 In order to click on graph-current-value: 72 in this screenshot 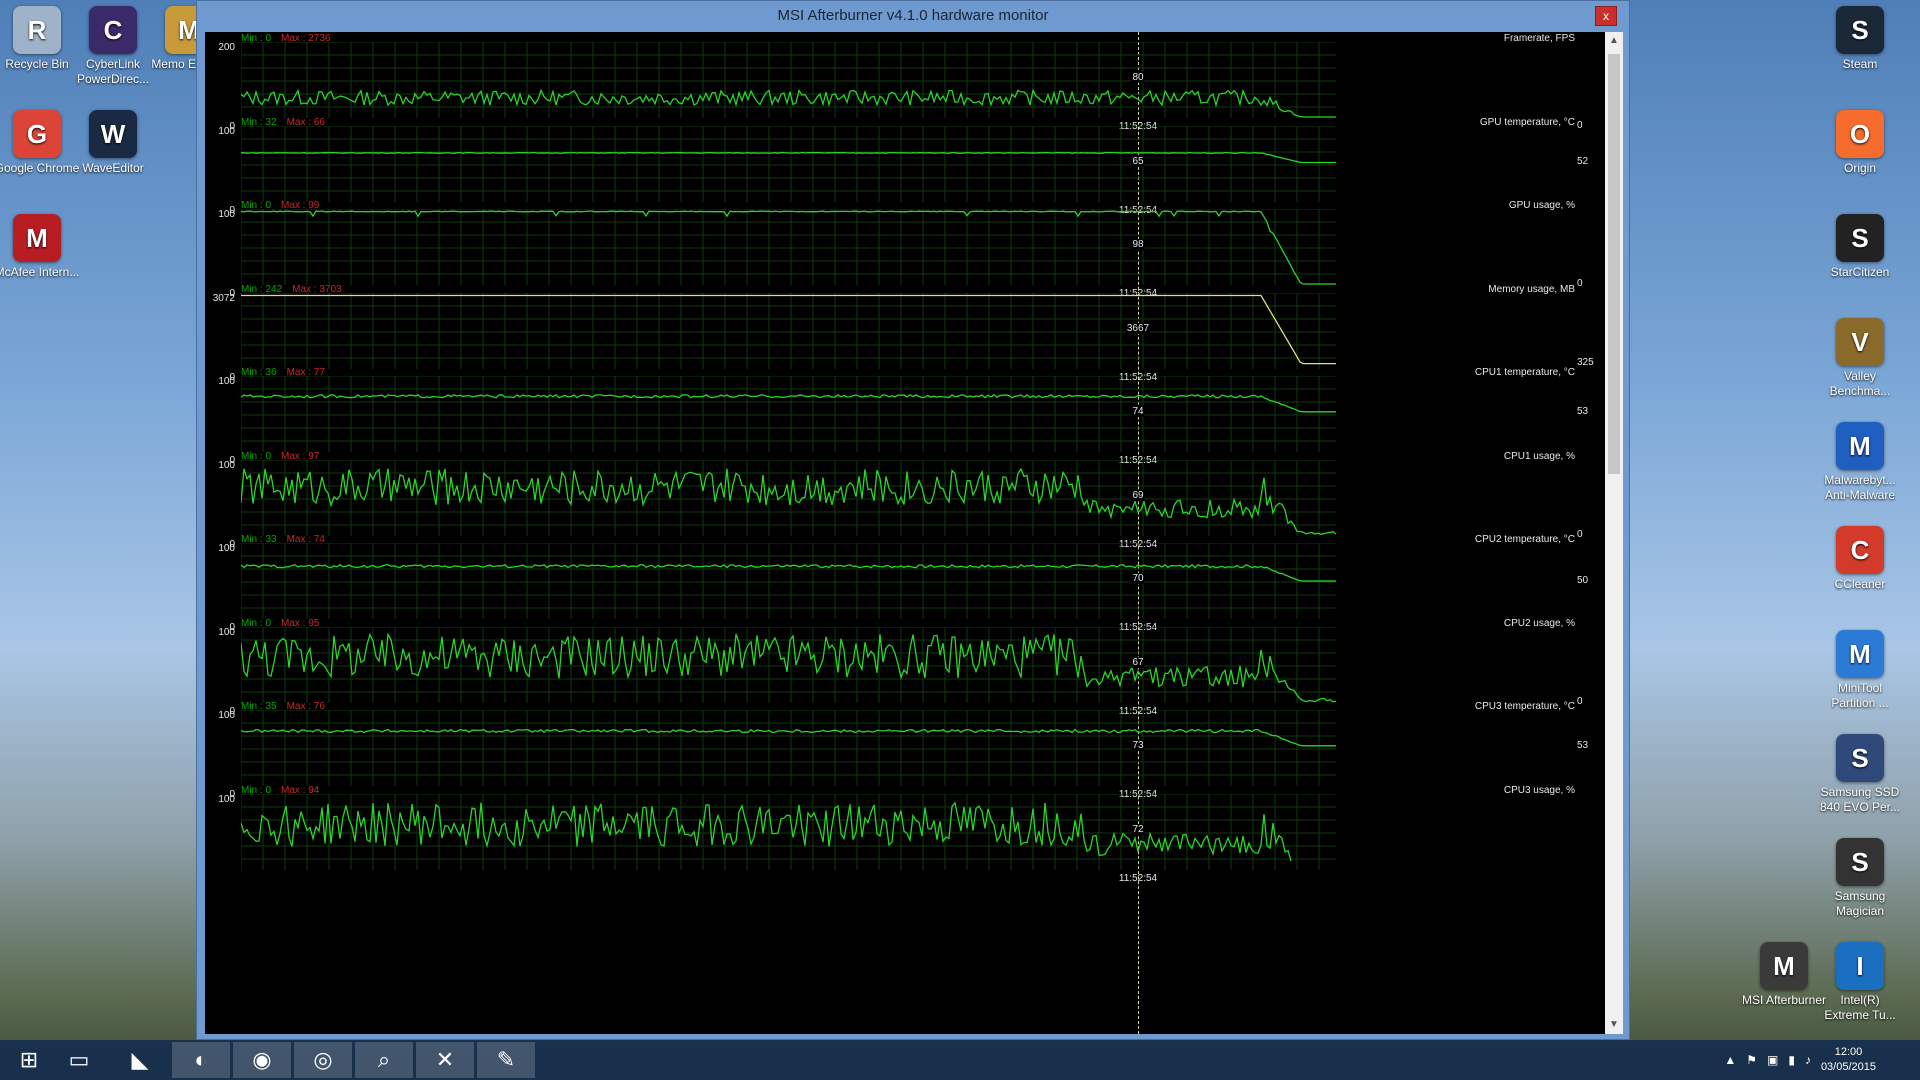, I will do `click(1138, 829)`.